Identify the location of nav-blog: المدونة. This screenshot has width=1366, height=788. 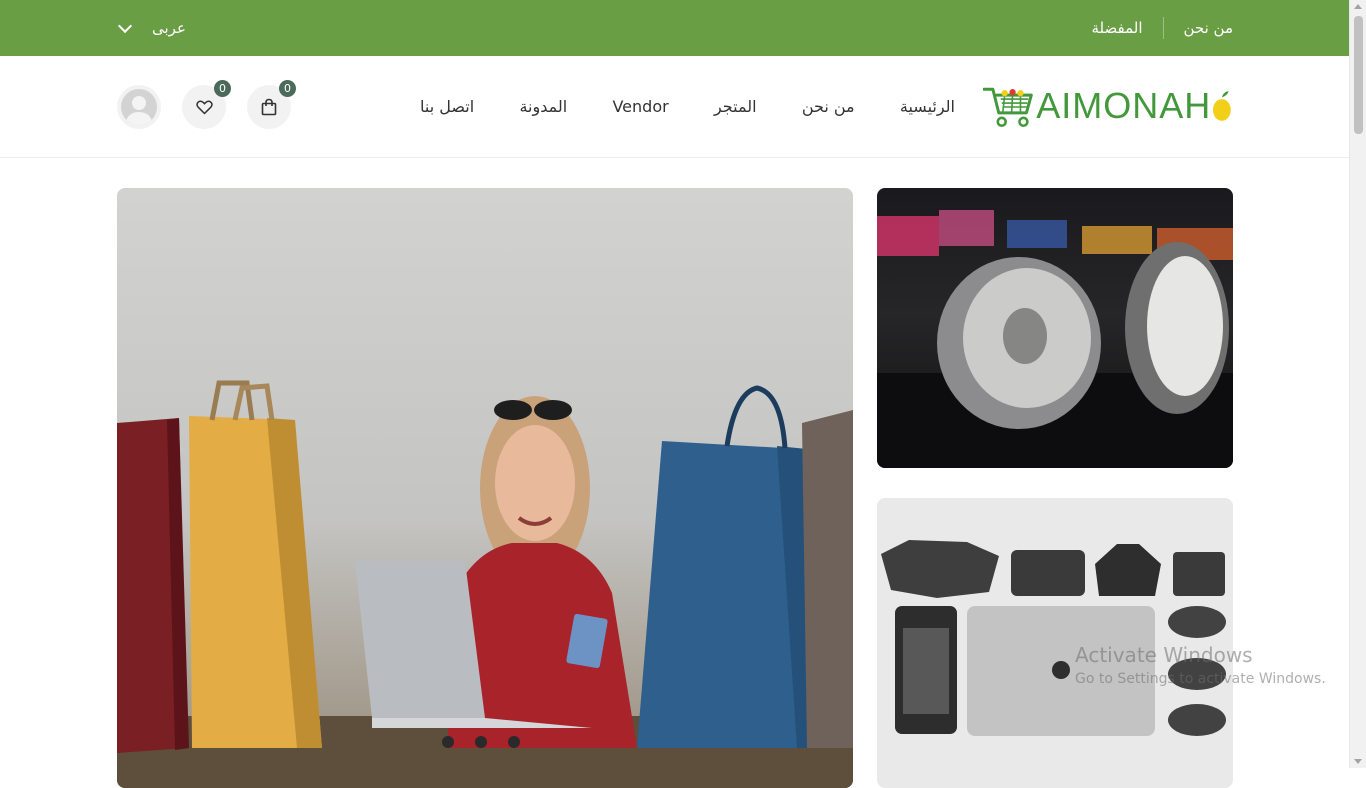
(543, 106).